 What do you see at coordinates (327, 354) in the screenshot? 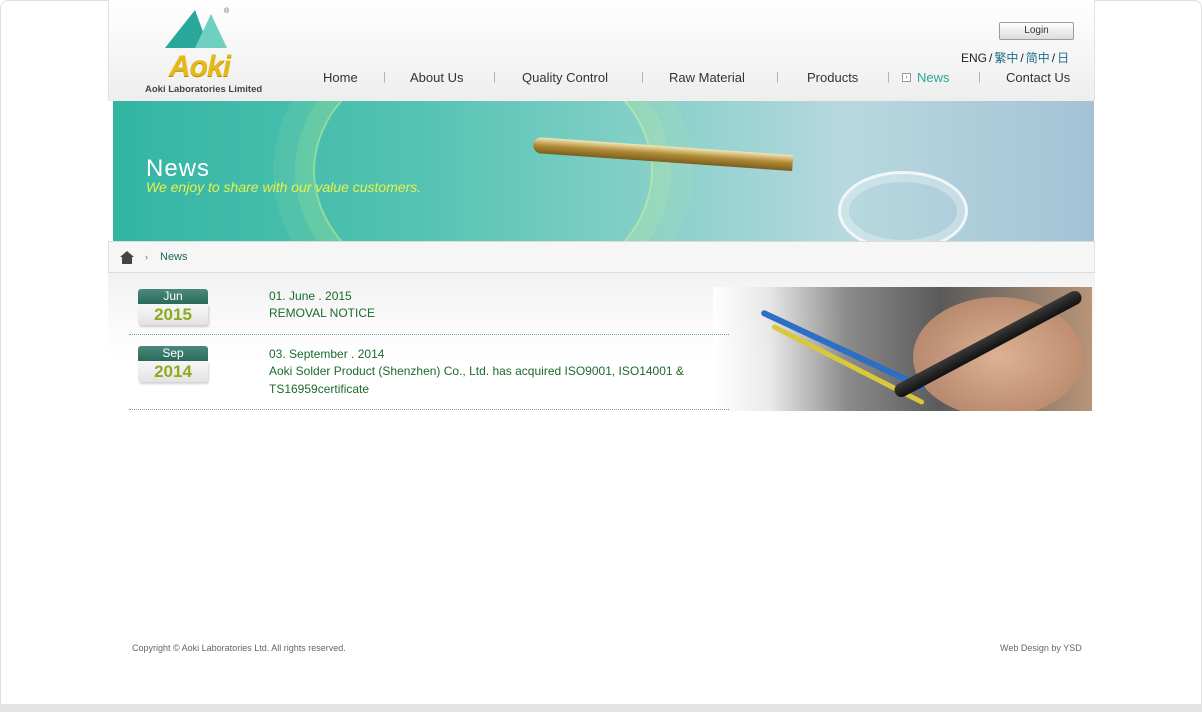
I see `news-date: 03. September . 2014` at bounding box center [327, 354].